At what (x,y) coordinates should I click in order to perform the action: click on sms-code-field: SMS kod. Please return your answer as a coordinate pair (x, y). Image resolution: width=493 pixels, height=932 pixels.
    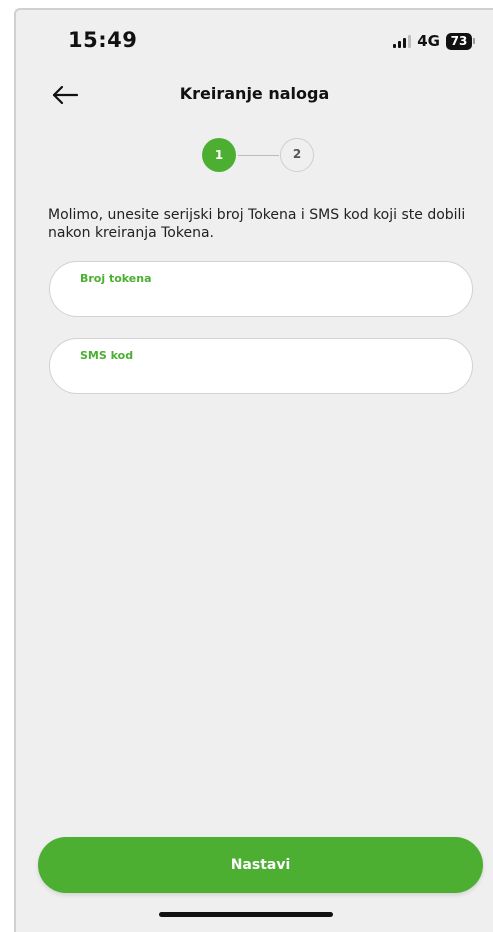
    Looking at the image, I should click on (261, 366).